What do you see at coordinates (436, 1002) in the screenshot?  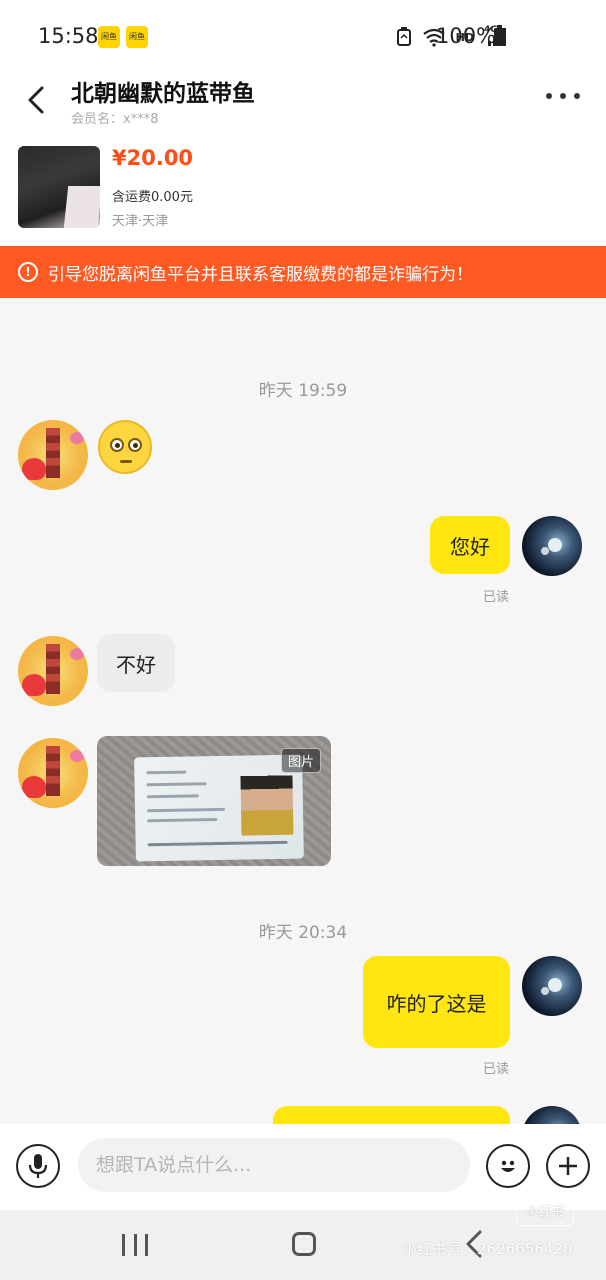 I see `sent-message: 咋的了这是` at bounding box center [436, 1002].